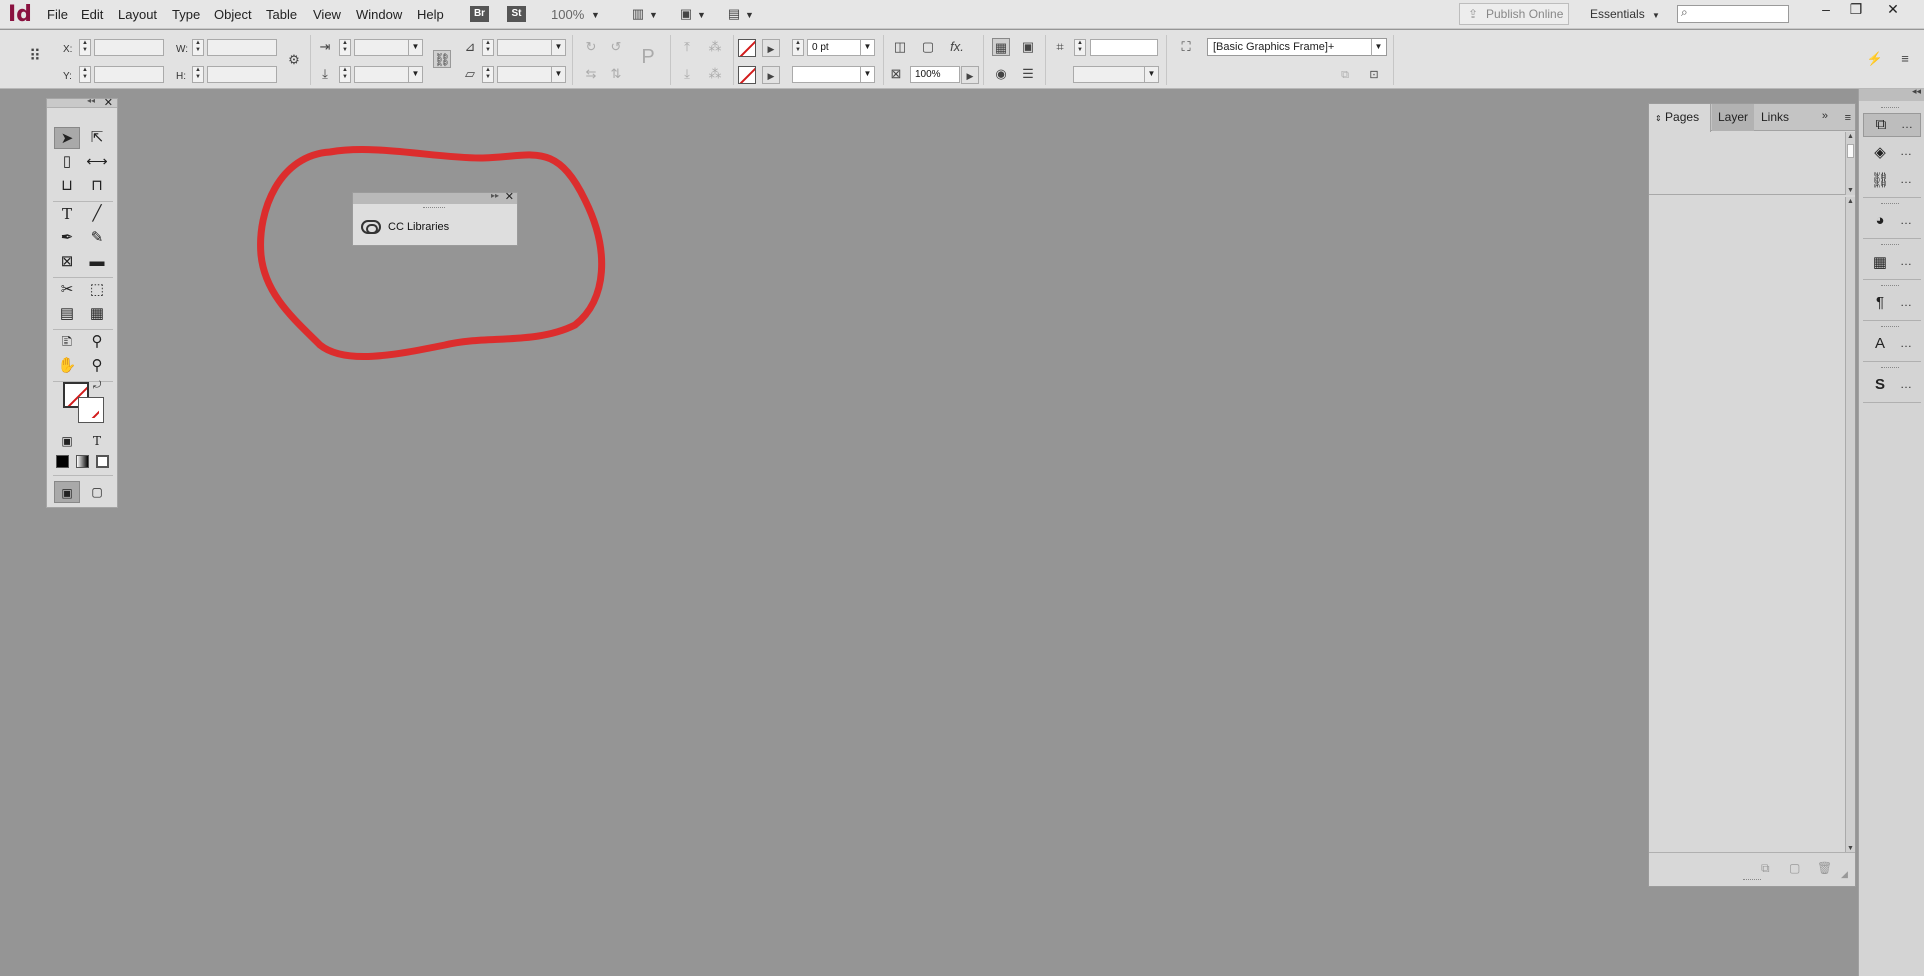 The width and height of the screenshot is (1924, 976). What do you see at coordinates (82, 102) in the screenshot?
I see `tools-panel-header: ◂◂ ✕` at bounding box center [82, 102].